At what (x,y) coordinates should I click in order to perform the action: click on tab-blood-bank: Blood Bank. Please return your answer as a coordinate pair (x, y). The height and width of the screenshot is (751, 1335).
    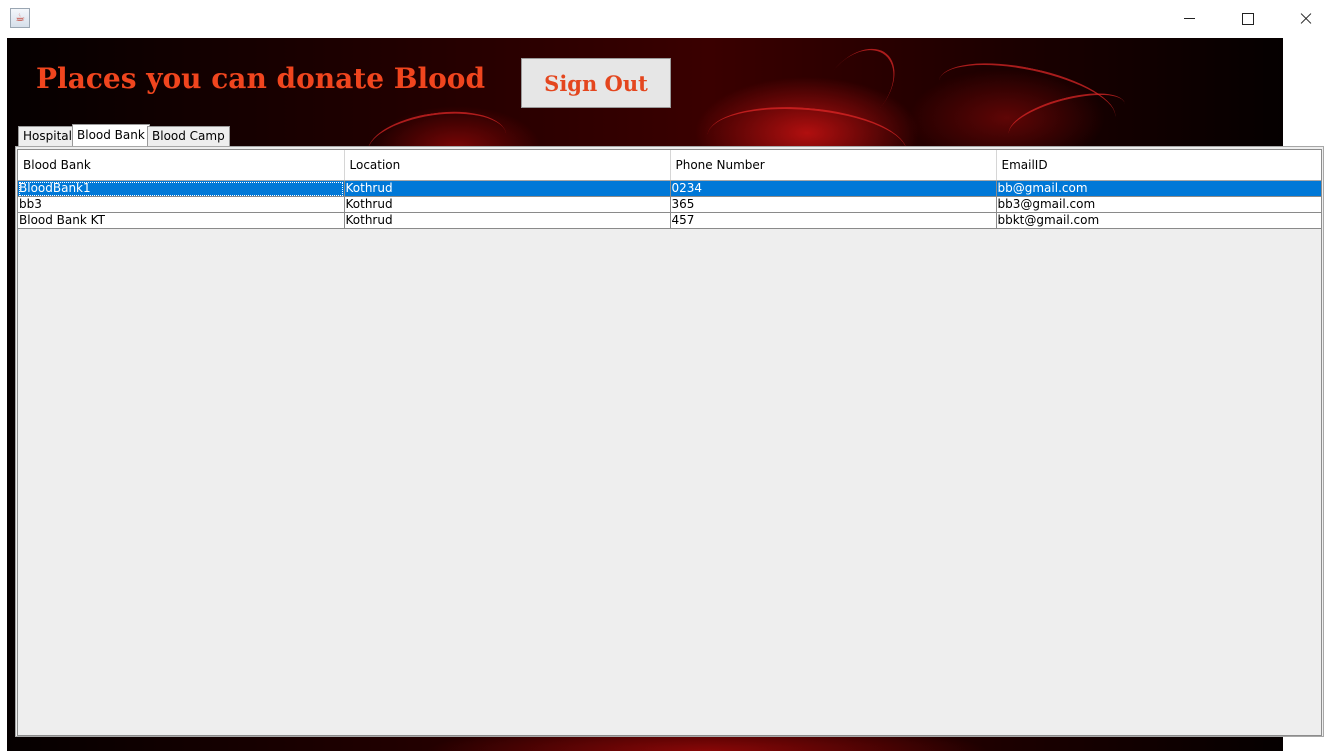
    Looking at the image, I should click on (111, 135).